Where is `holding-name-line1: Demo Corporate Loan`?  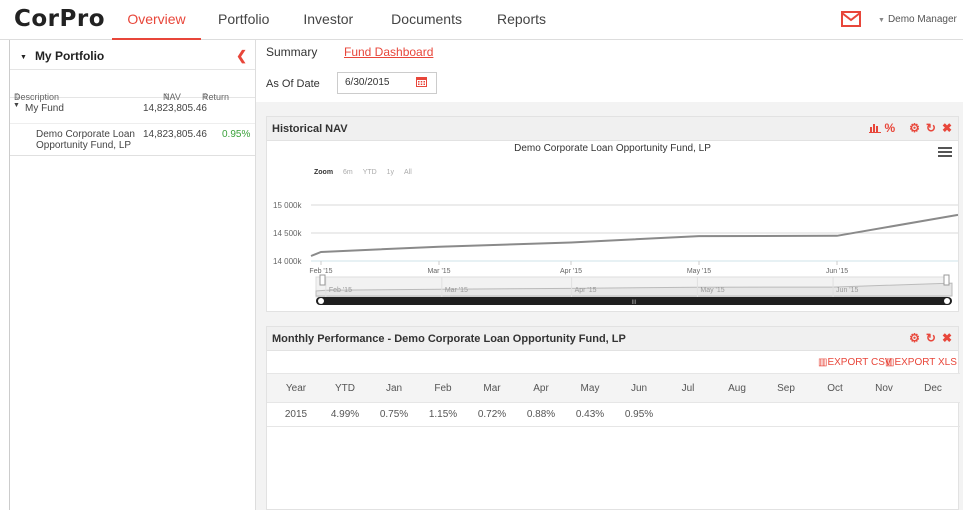
holding-name-line1: Demo Corporate Loan is located at coordinates (85, 134).